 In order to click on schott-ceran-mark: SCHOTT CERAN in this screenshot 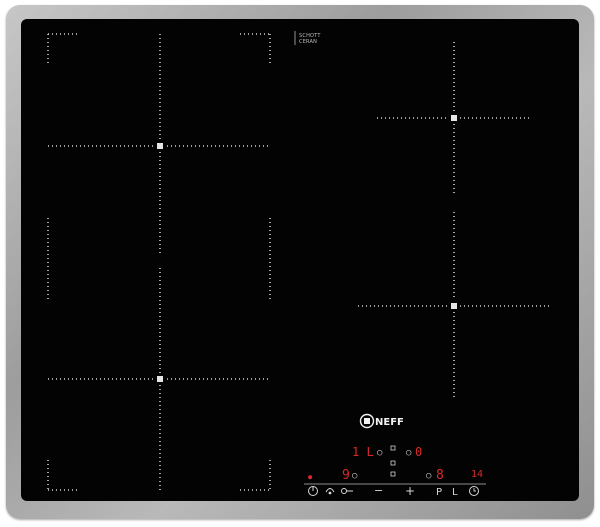, I will do `click(307, 38)`.